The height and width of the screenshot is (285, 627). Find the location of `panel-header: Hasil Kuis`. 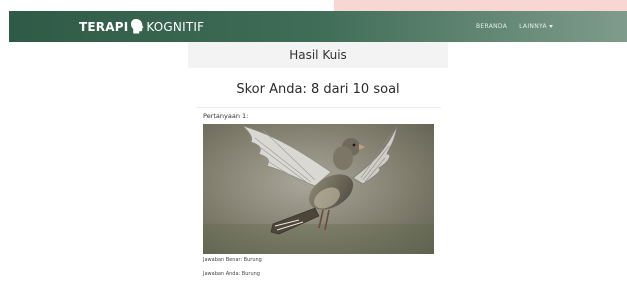

panel-header: Hasil Kuis is located at coordinates (318, 55).